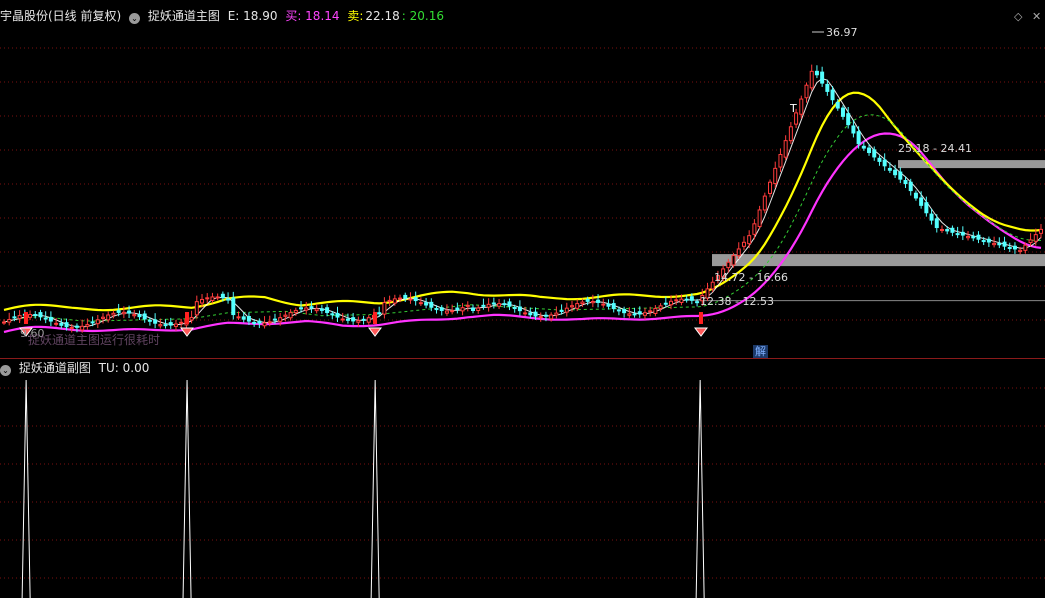 The width and height of the screenshot is (1045, 598). What do you see at coordinates (760, 351) in the screenshot?
I see `jie-badge: 解` at bounding box center [760, 351].